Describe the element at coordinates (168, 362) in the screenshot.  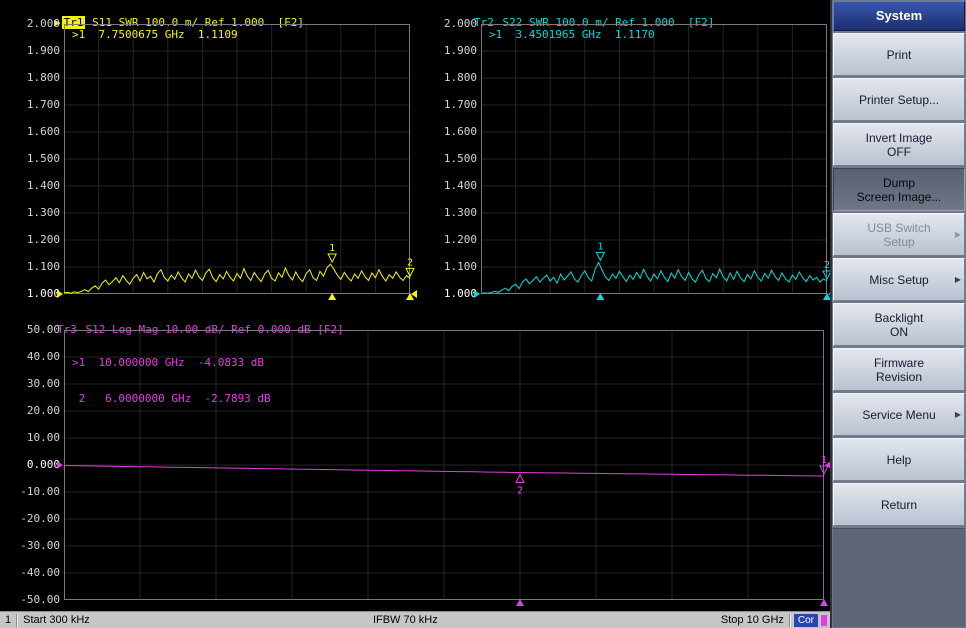
I see `trace3-marker1-readout: >1 10.000000 GHz -4.0833 dB` at that location.